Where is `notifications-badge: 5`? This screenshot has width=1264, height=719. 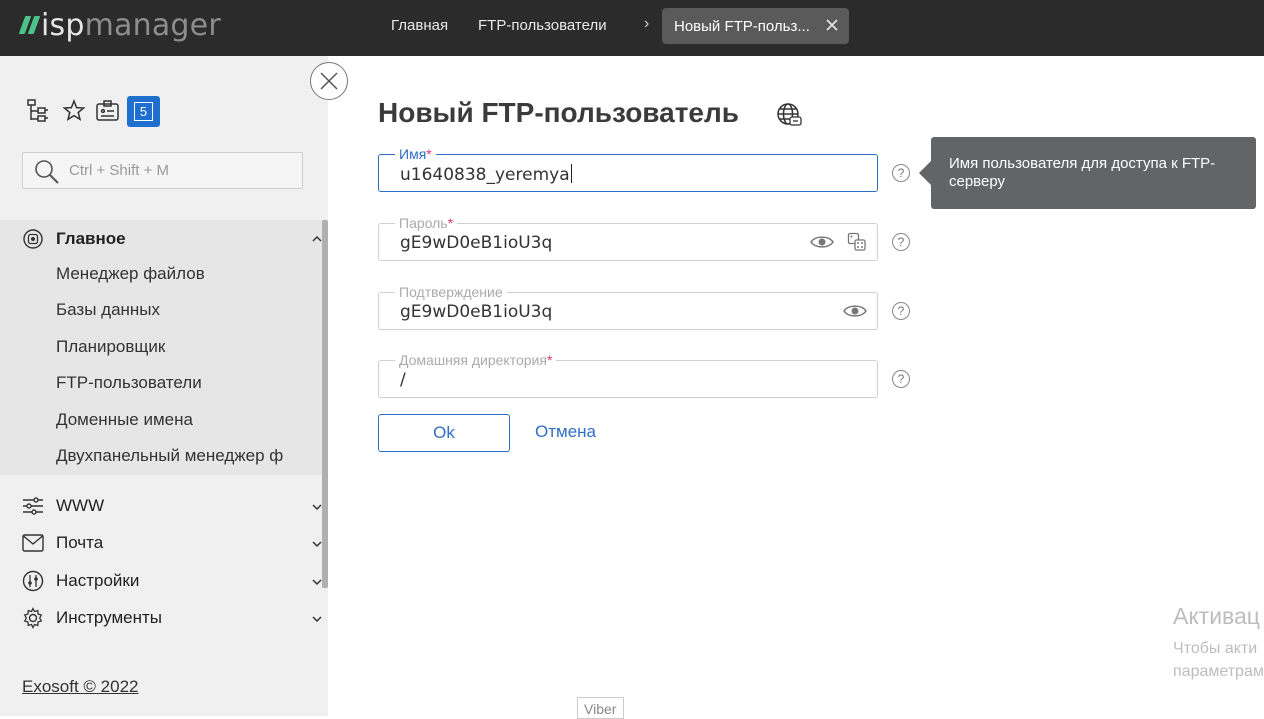 notifications-badge: 5 is located at coordinates (143, 111).